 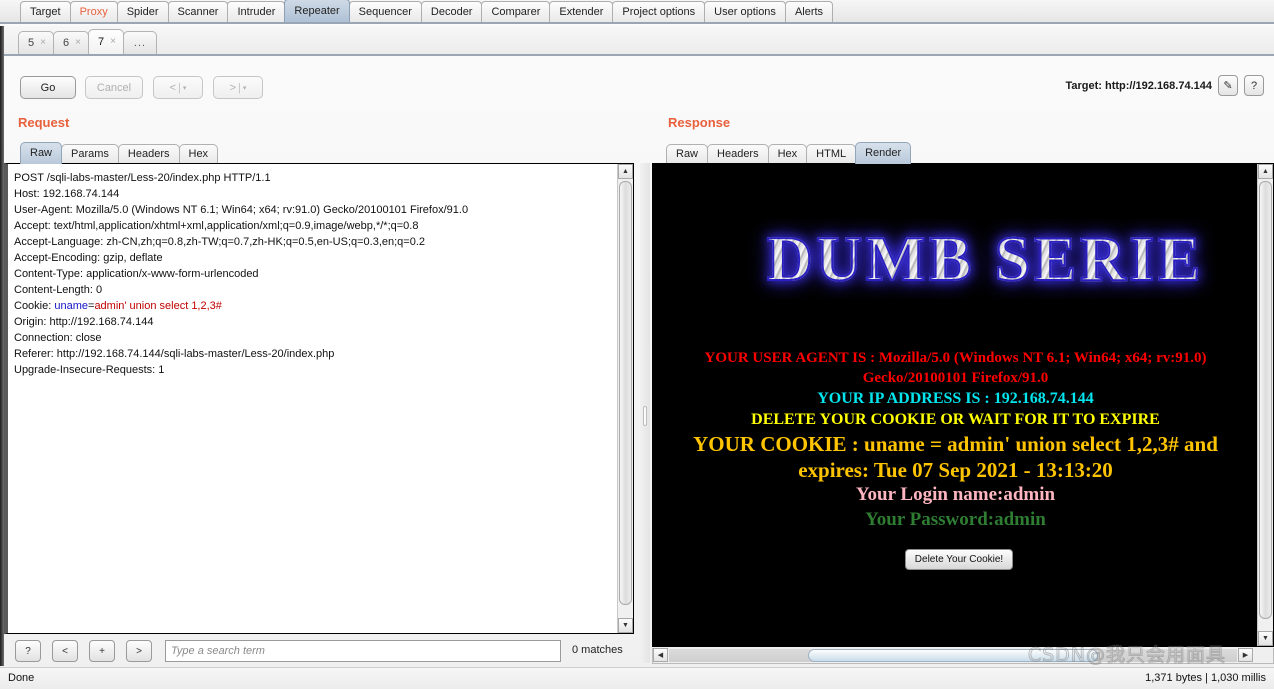 What do you see at coordinates (738, 154) in the screenshot?
I see `response-tab-headers: Headers` at bounding box center [738, 154].